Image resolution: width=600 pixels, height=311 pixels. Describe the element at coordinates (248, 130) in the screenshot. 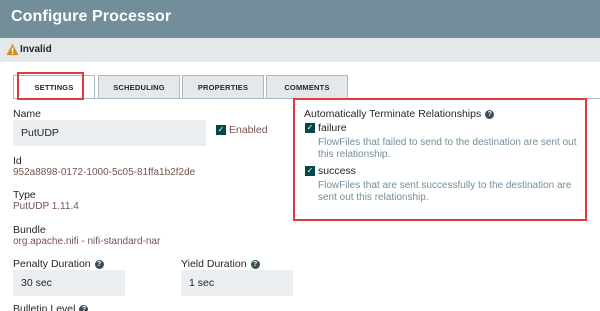

I see `enabled-label: Enabled` at that location.